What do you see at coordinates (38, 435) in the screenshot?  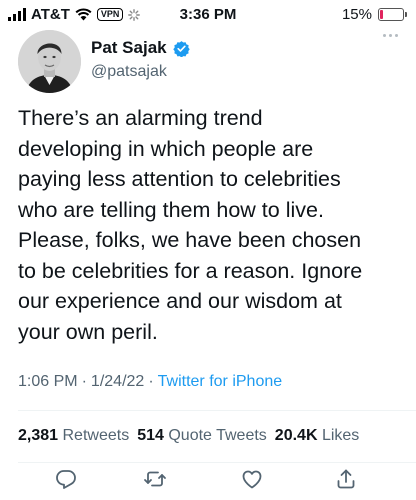 I see `retweets-count: 2,381` at bounding box center [38, 435].